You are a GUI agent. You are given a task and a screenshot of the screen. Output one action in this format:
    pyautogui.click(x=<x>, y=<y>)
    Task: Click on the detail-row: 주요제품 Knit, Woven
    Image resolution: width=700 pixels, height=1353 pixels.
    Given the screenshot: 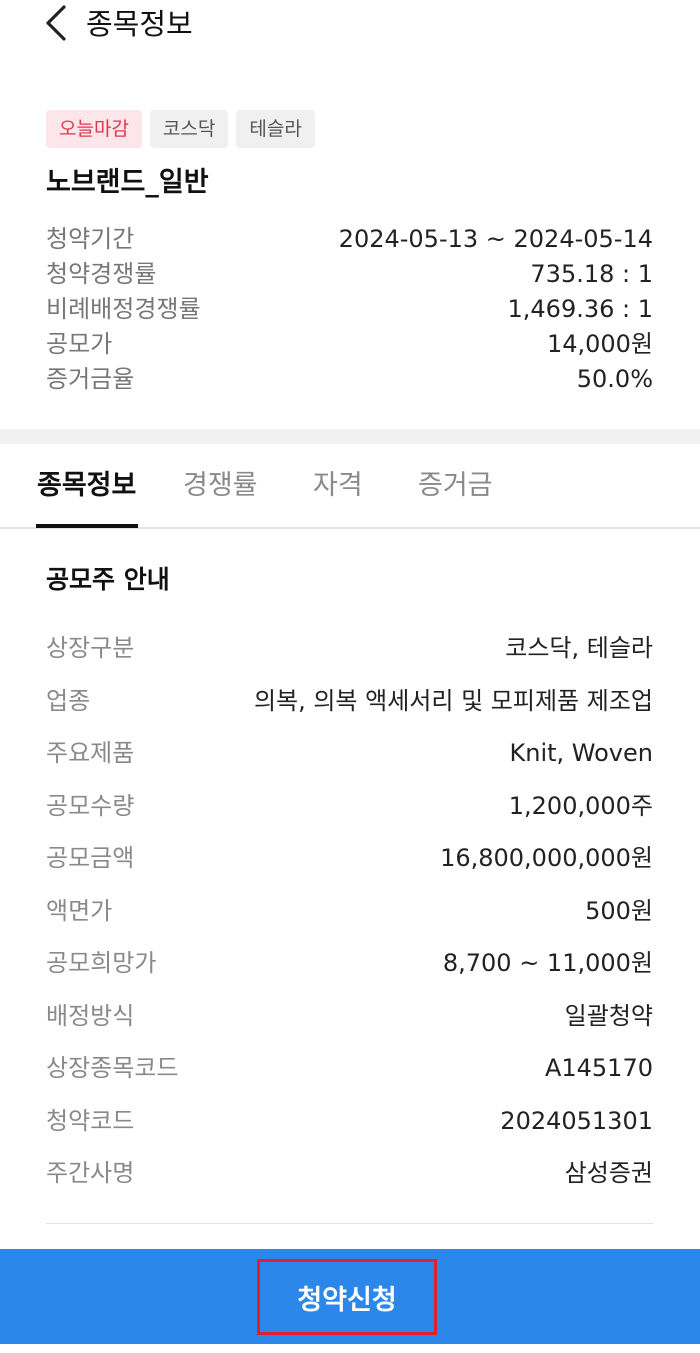 What is the action you would take?
    pyautogui.click(x=349, y=753)
    